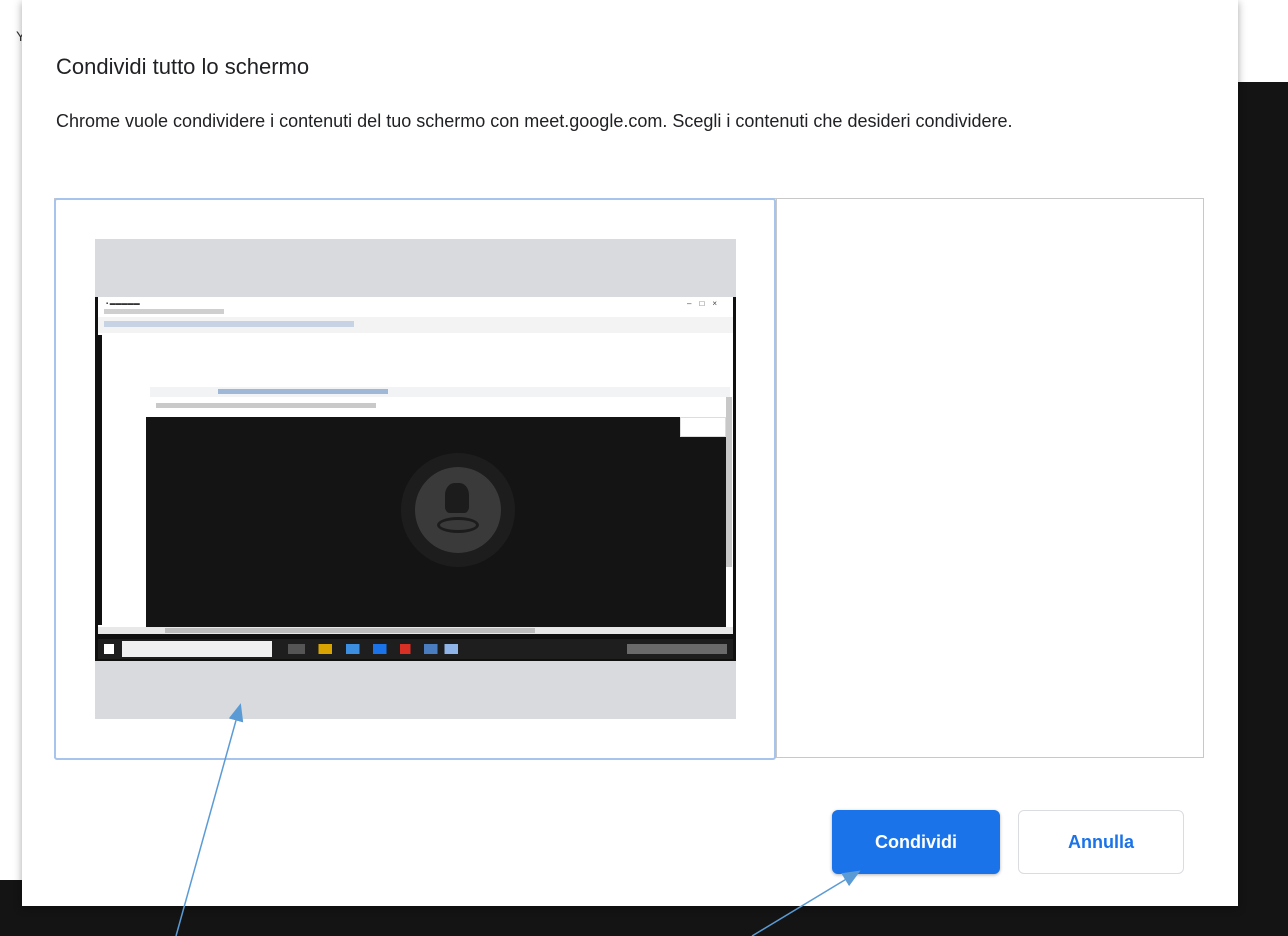 Image resolution: width=1288 pixels, height=936 pixels. I want to click on thumbnail-toolbar, so click(229, 324).